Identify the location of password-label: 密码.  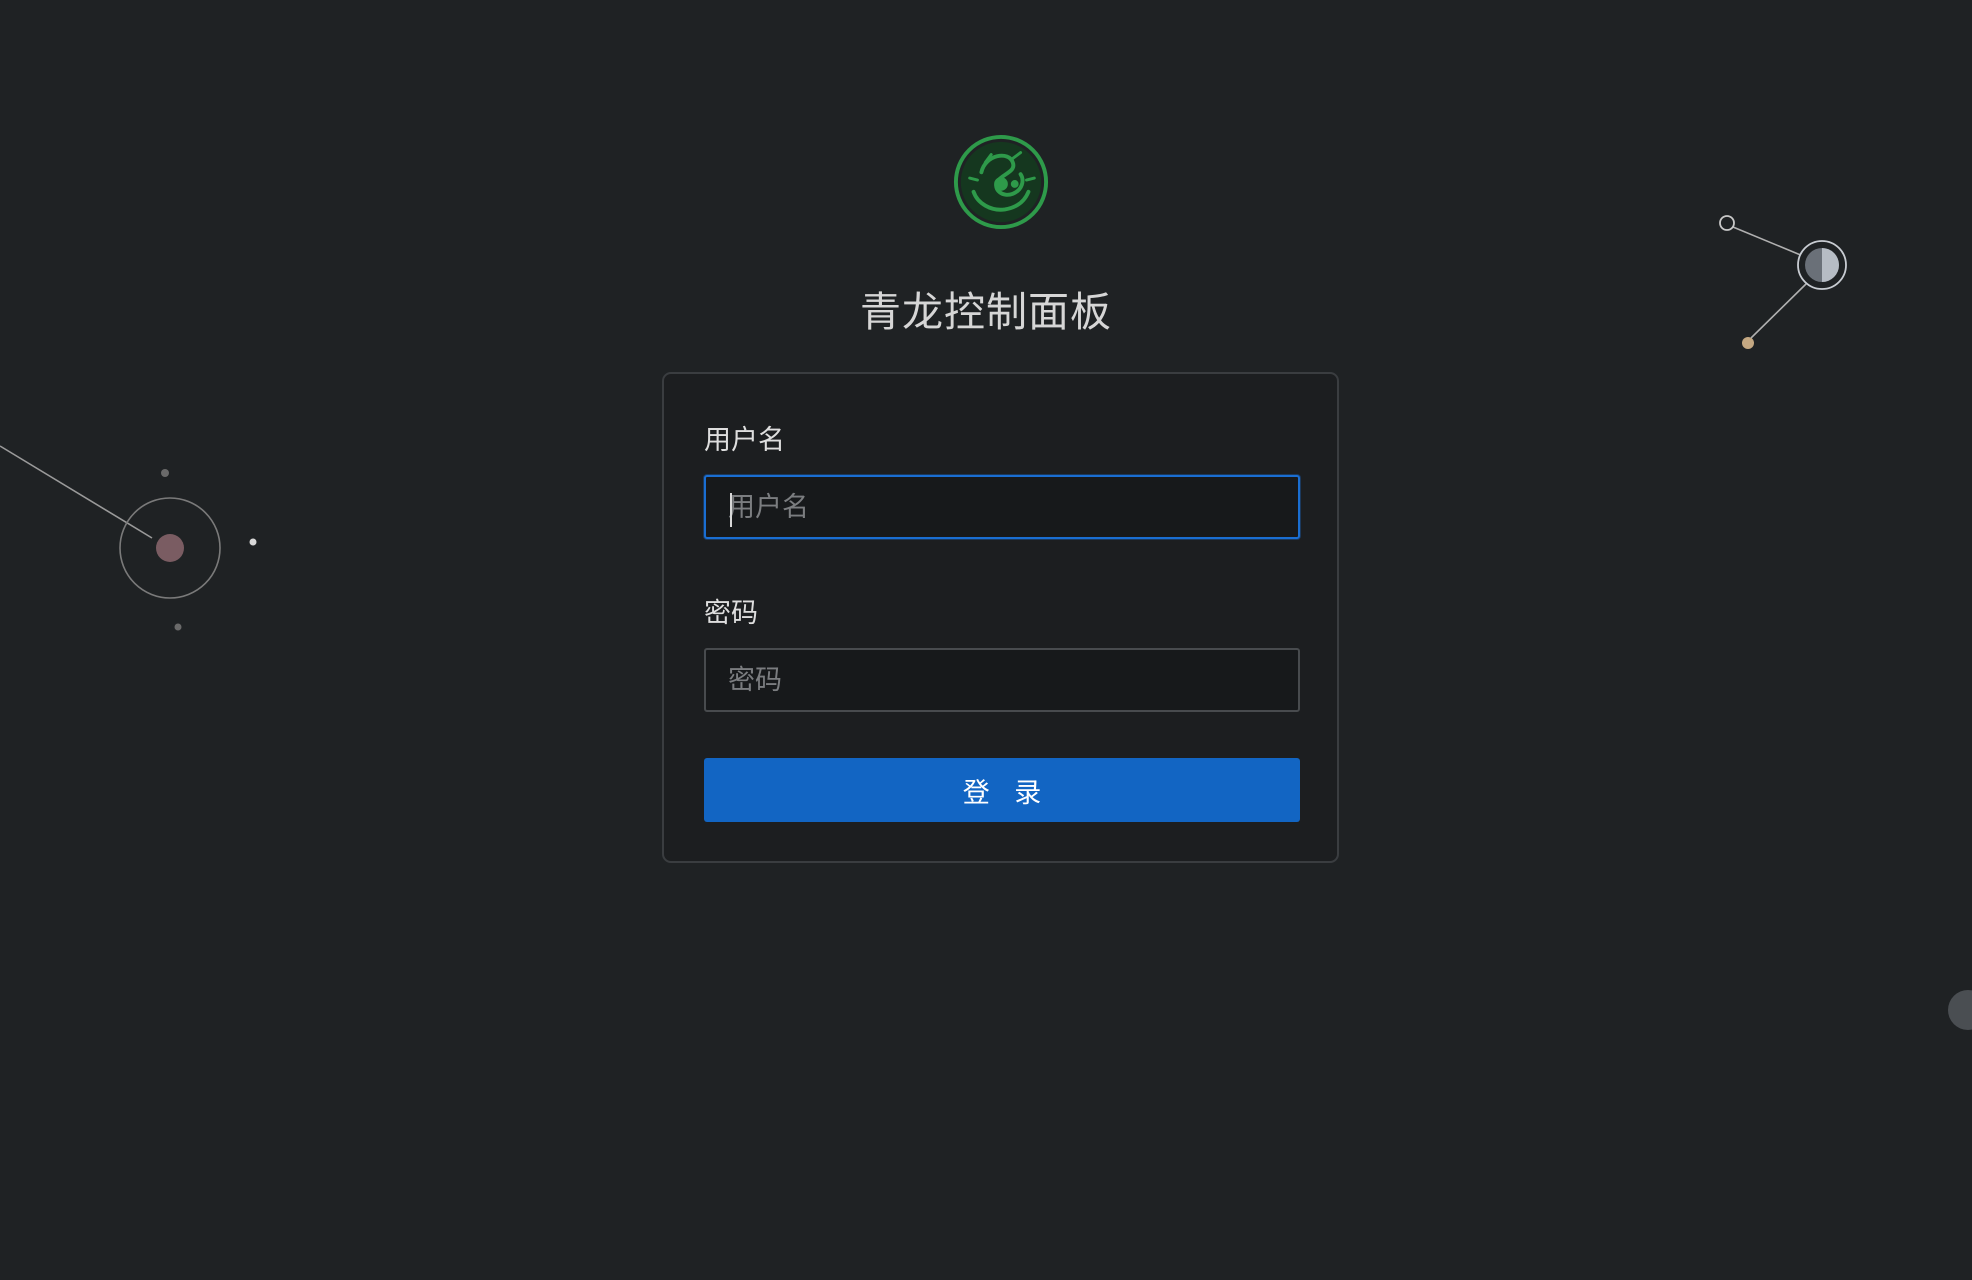
(731, 613).